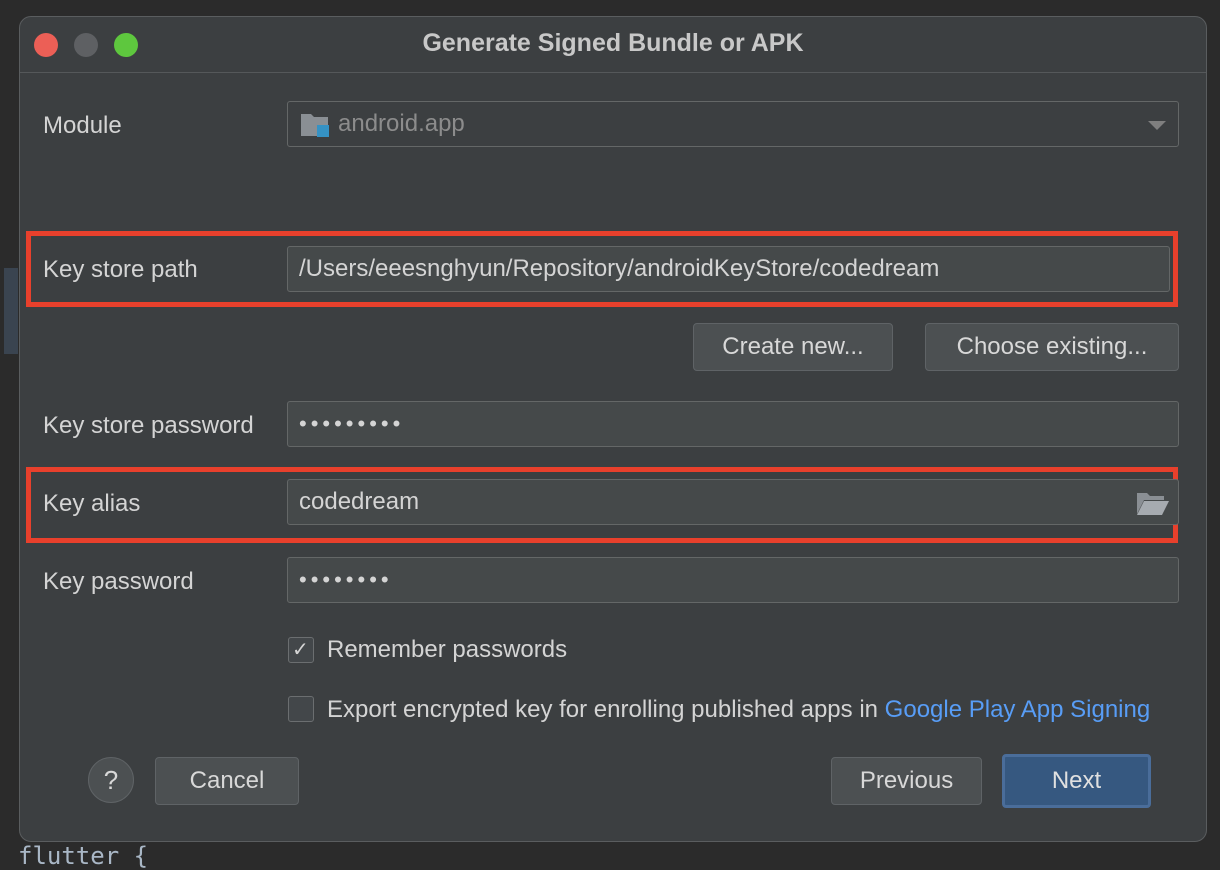  What do you see at coordinates (118, 581) in the screenshot?
I see `key-password-label: Key password` at bounding box center [118, 581].